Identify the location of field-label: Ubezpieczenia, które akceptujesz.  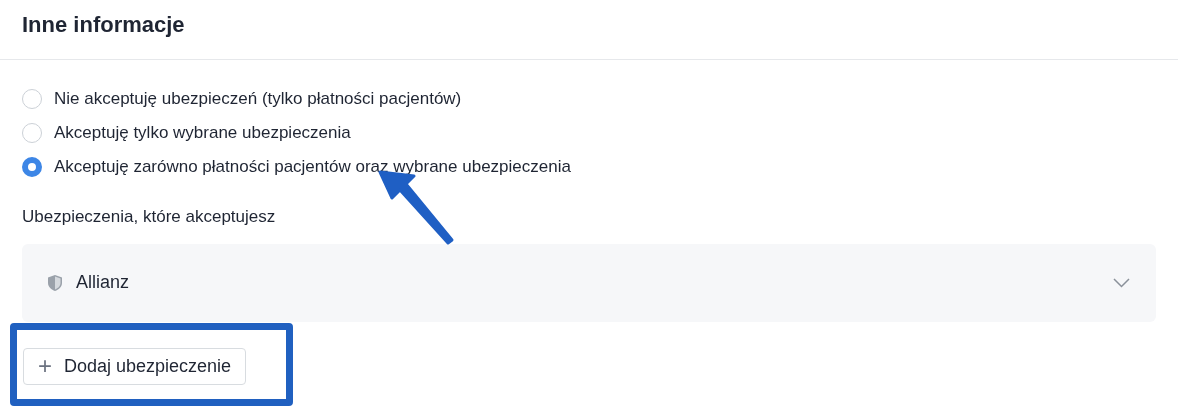
(149, 217).